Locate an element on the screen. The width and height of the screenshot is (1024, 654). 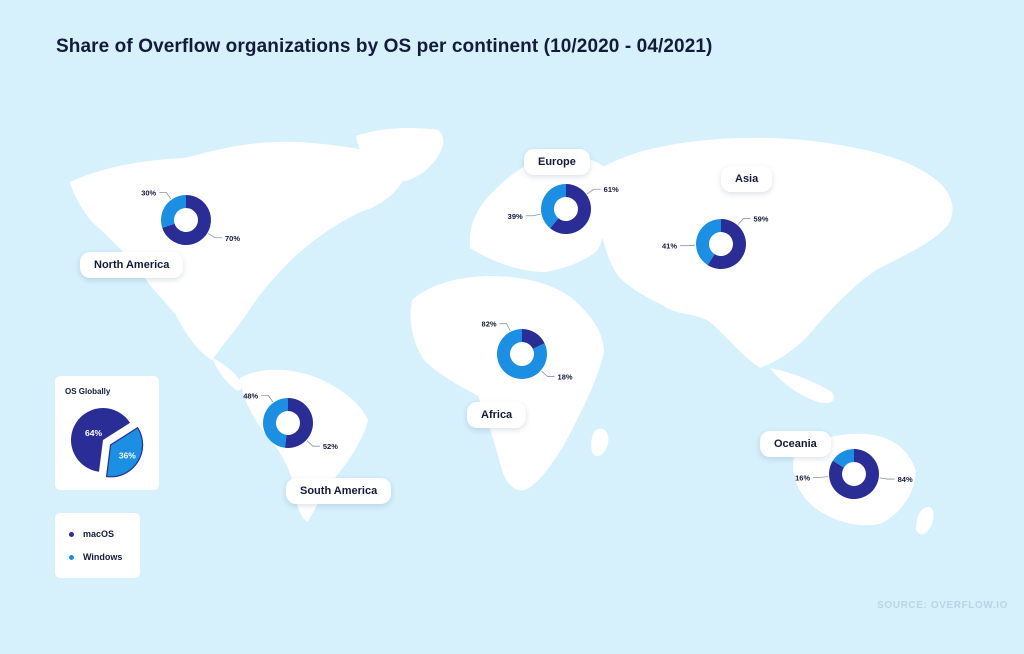
global-value-macos: 64% is located at coordinates (93, 433).